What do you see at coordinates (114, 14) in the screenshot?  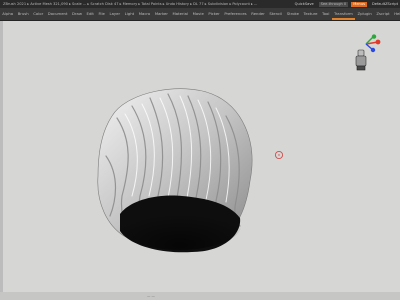 I see `menu-item-layer: Layer` at bounding box center [114, 14].